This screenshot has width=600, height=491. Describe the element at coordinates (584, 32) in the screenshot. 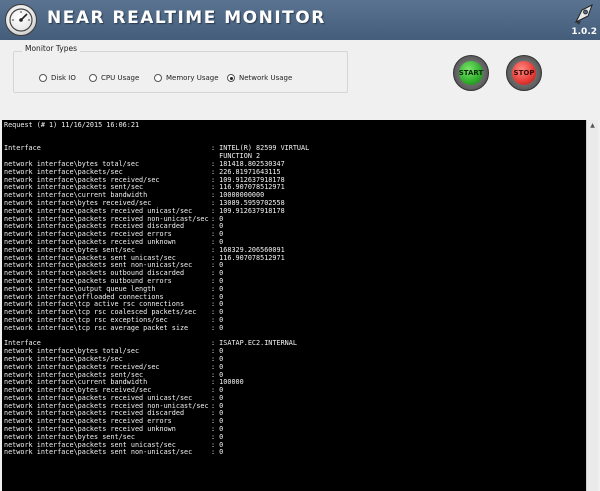

I see `version-label: 1.0.2` at that location.